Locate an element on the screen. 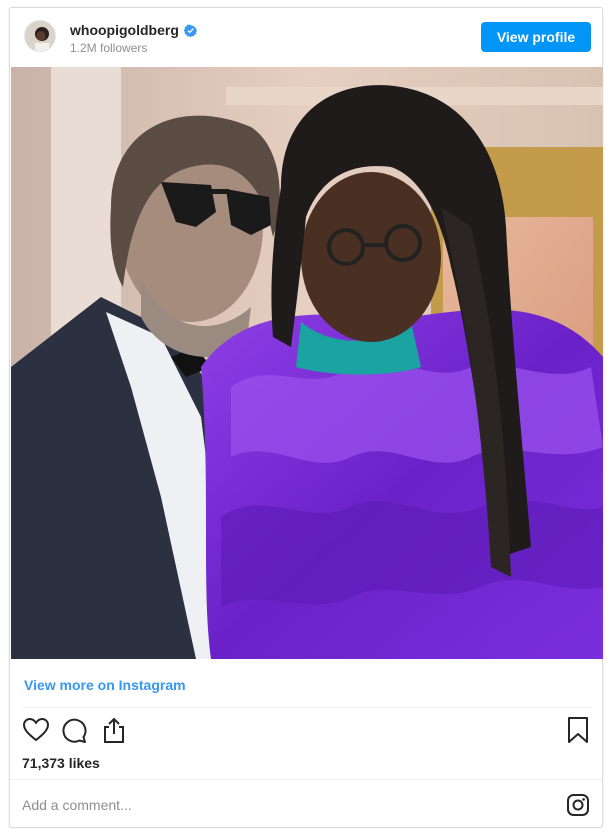 The height and width of the screenshot is (835, 613). heart-icon is located at coordinates (36, 730).